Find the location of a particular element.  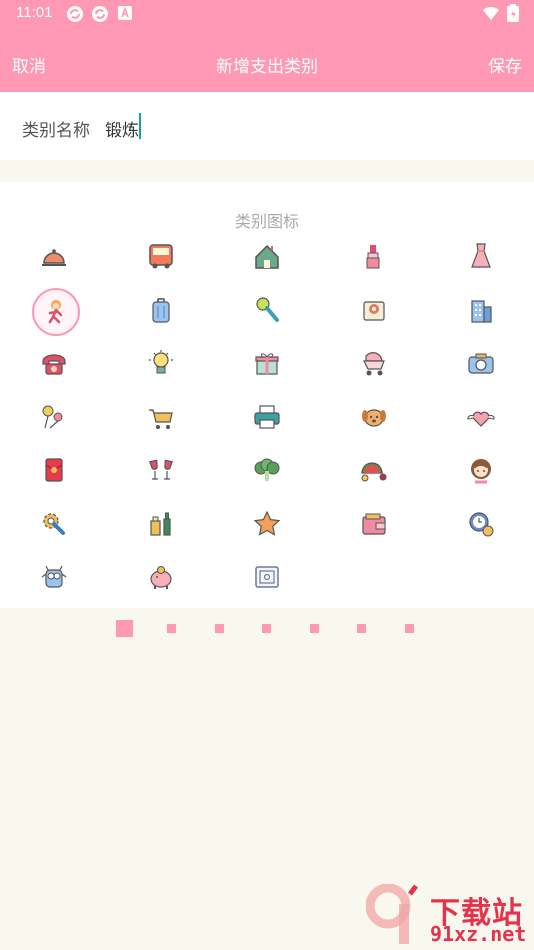

nav-bar: 取消 新增支出类别 保存 is located at coordinates (267, 63).